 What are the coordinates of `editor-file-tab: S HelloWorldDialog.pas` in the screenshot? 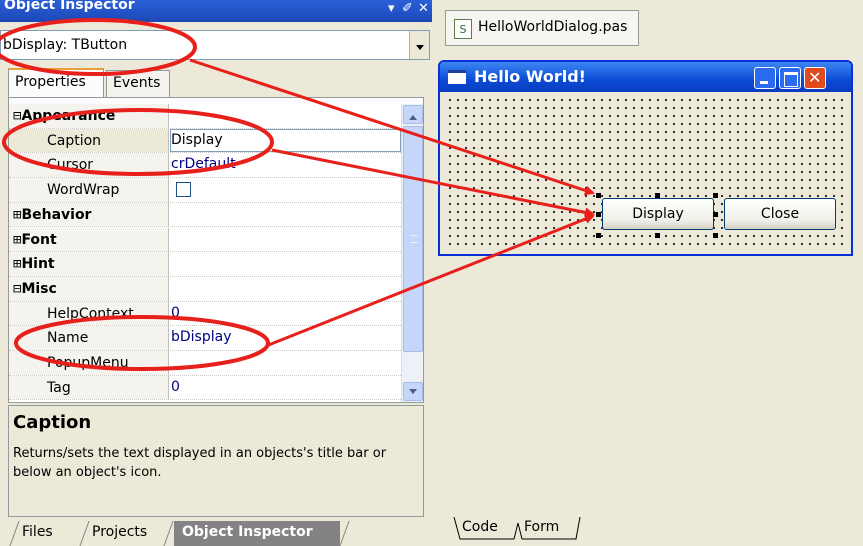 It's located at (542, 28).